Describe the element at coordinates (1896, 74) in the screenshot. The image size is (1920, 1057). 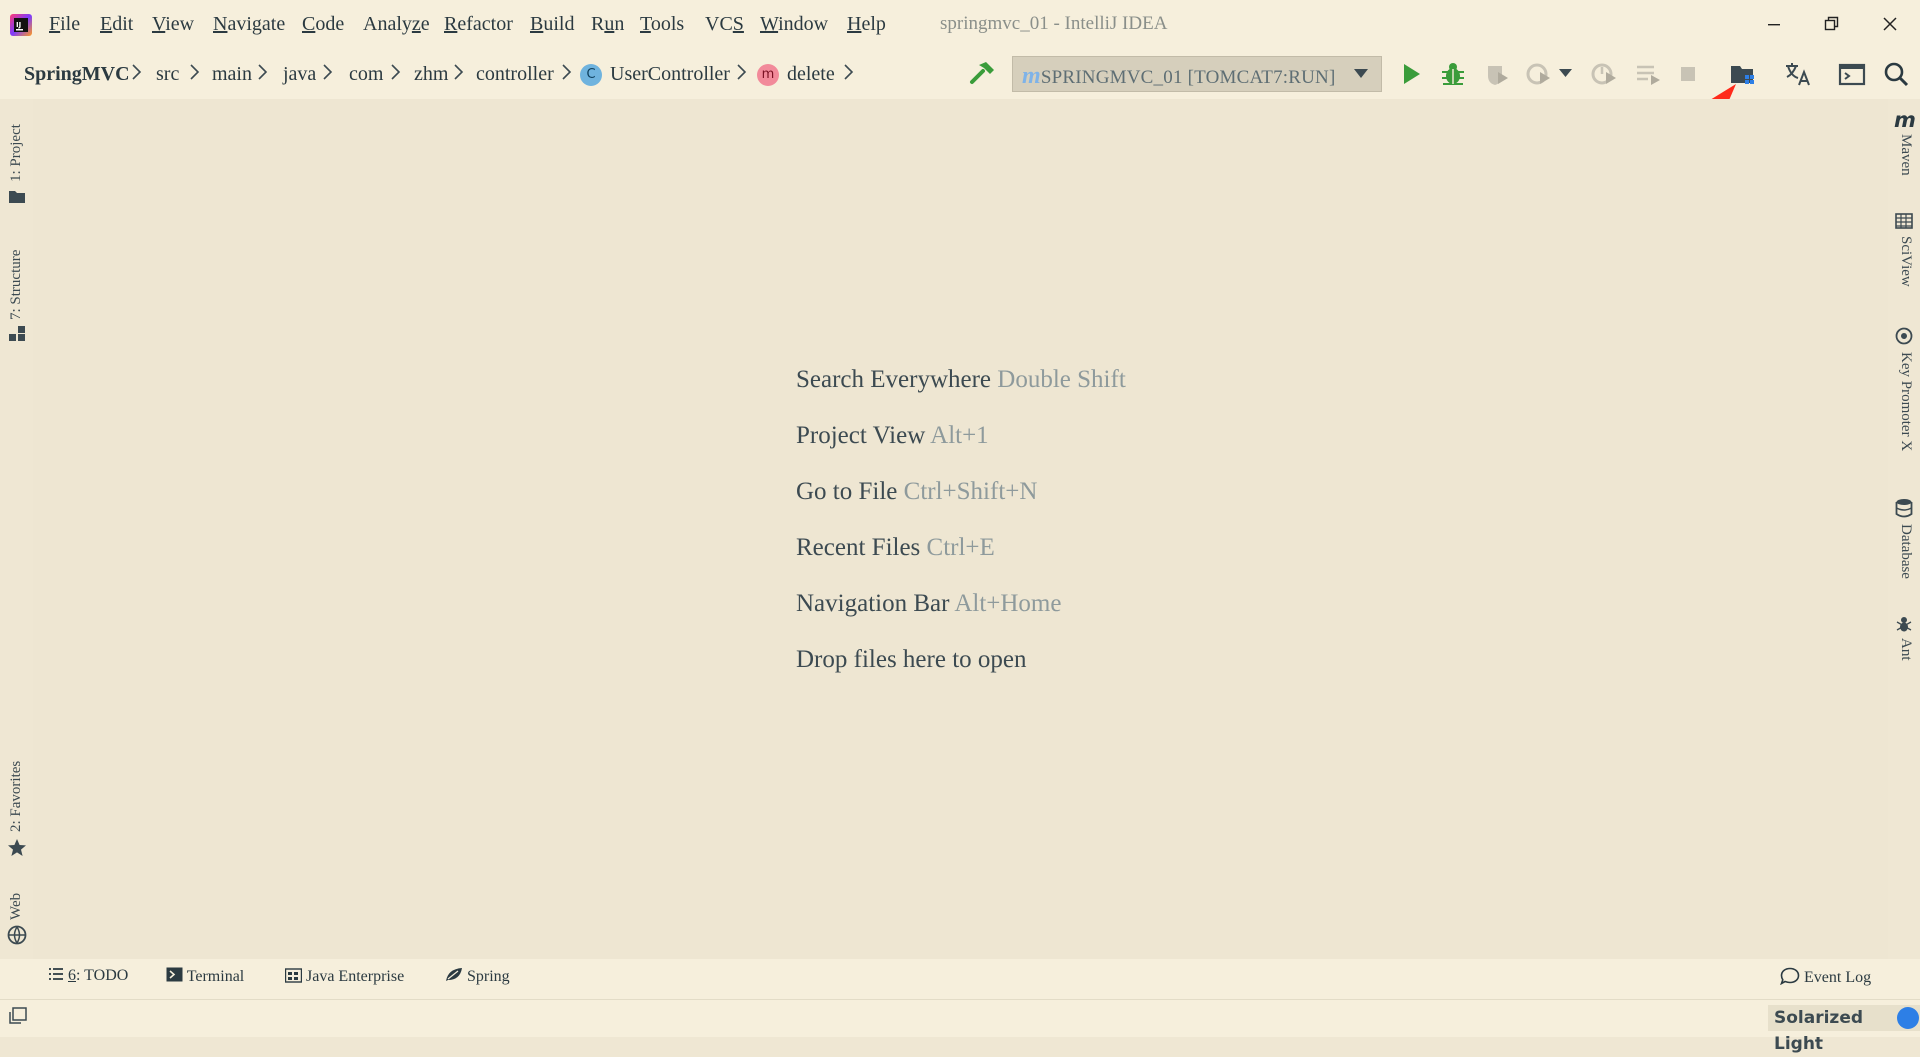
I see `search-icon` at that location.